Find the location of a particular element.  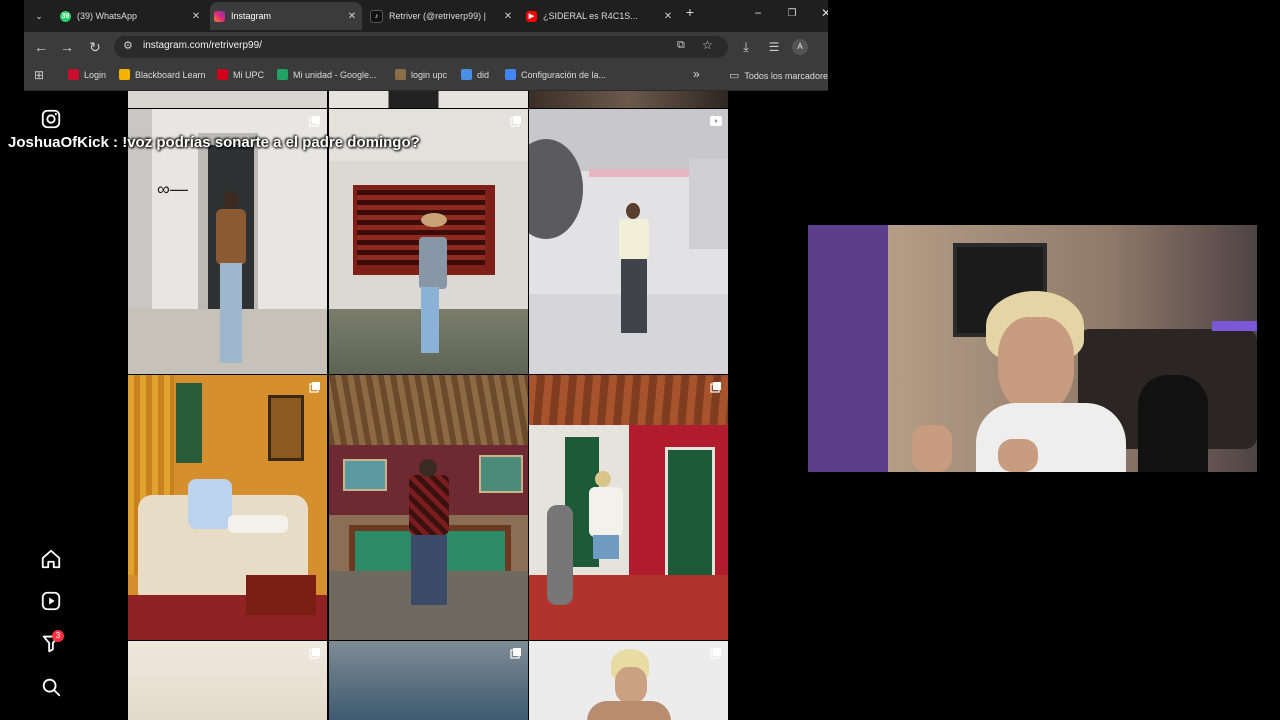

tab-instagram: Instagram ✕ is located at coordinates (286, 16).